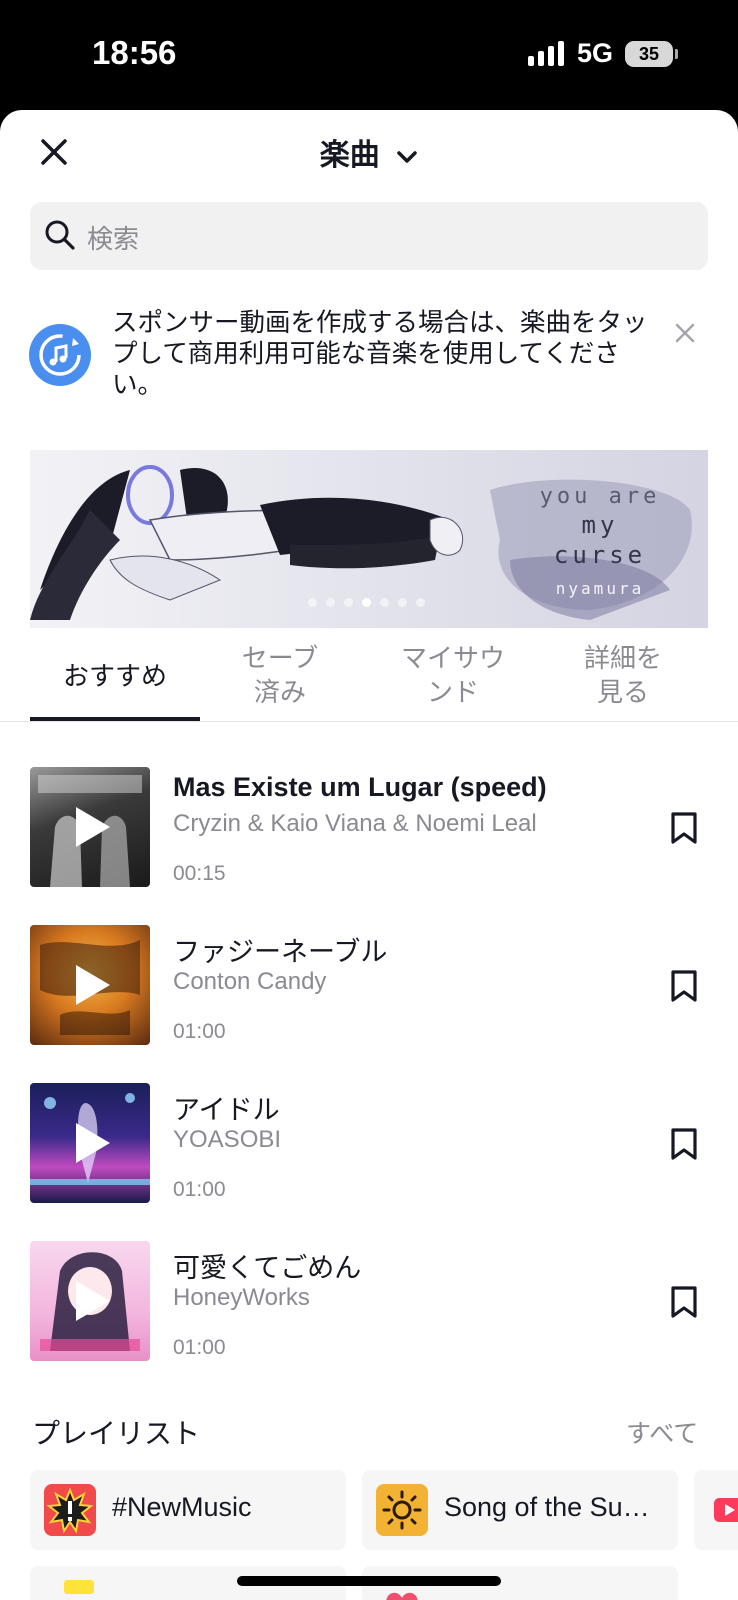 The width and height of the screenshot is (738, 1600). What do you see at coordinates (723, 1510) in the screenshot?
I see `partial-playlist-icon` at bounding box center [723, 1510].